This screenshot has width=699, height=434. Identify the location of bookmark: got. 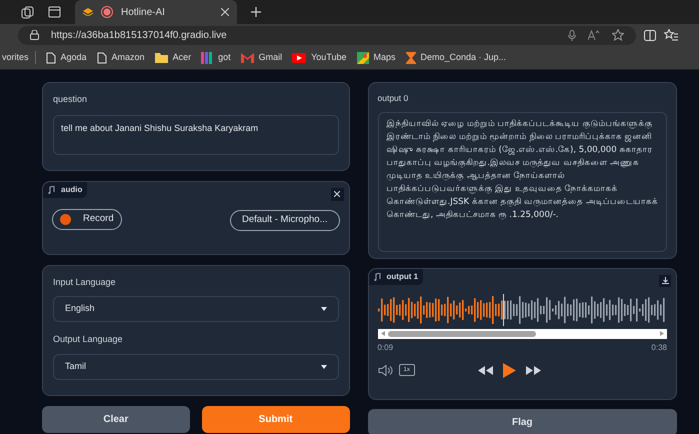
(216, 57).